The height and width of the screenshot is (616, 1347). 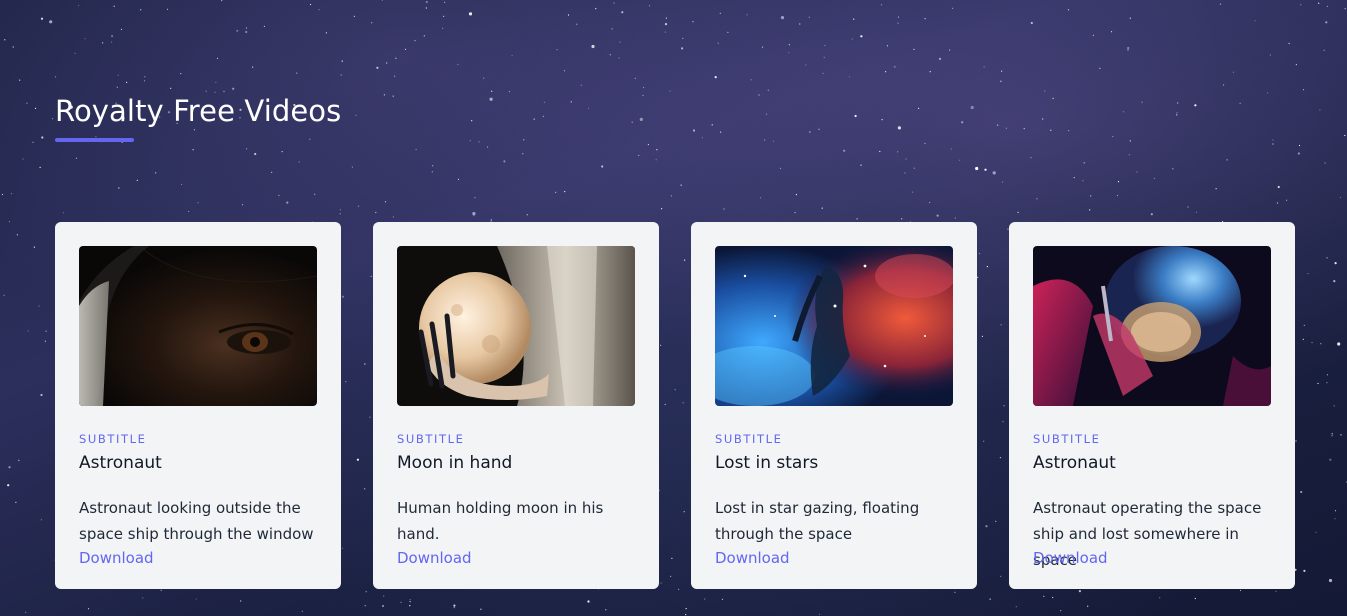 I want to click on moon-in-hand-image, so click(x=516, y=326).